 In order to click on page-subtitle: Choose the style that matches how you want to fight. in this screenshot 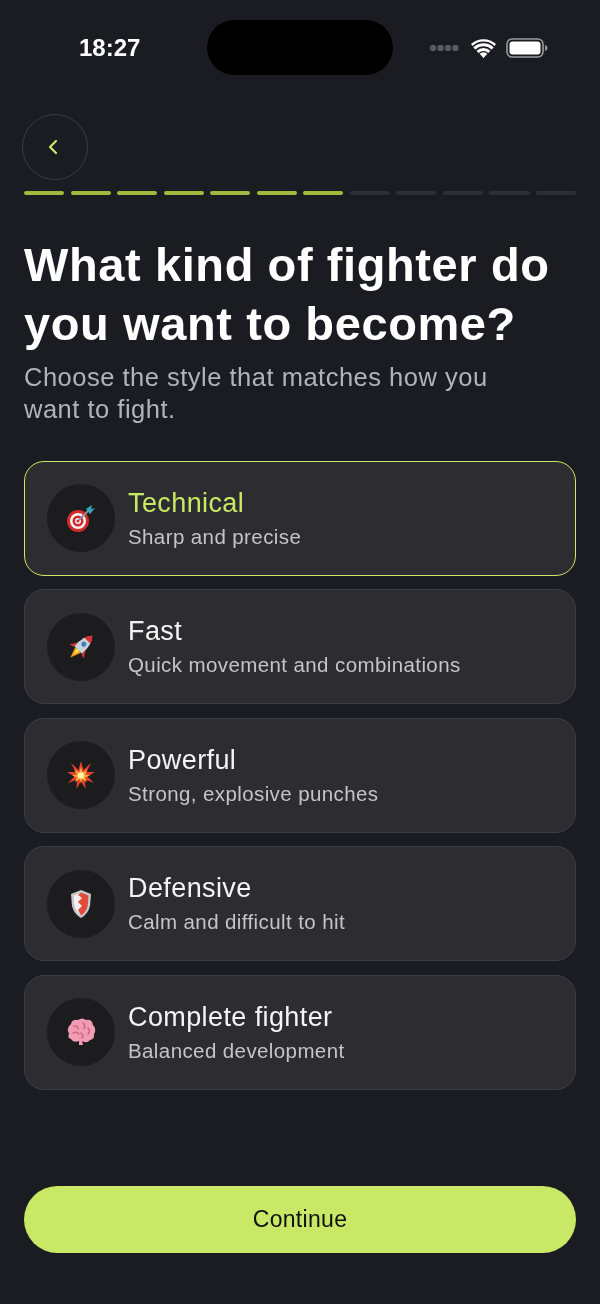, I will do `click(256, 393)`.